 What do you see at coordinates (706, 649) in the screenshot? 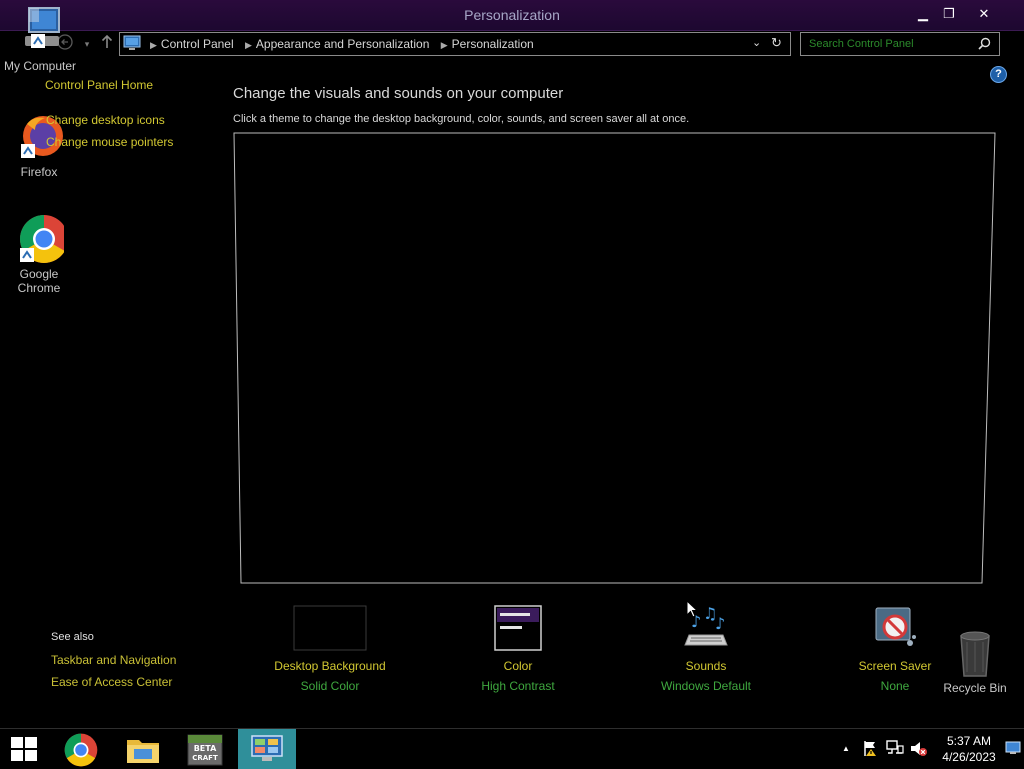
I see `sounds-tile: ♪ ♫ ♪ Sounds Windows Default` at bounding box center [706, 649].